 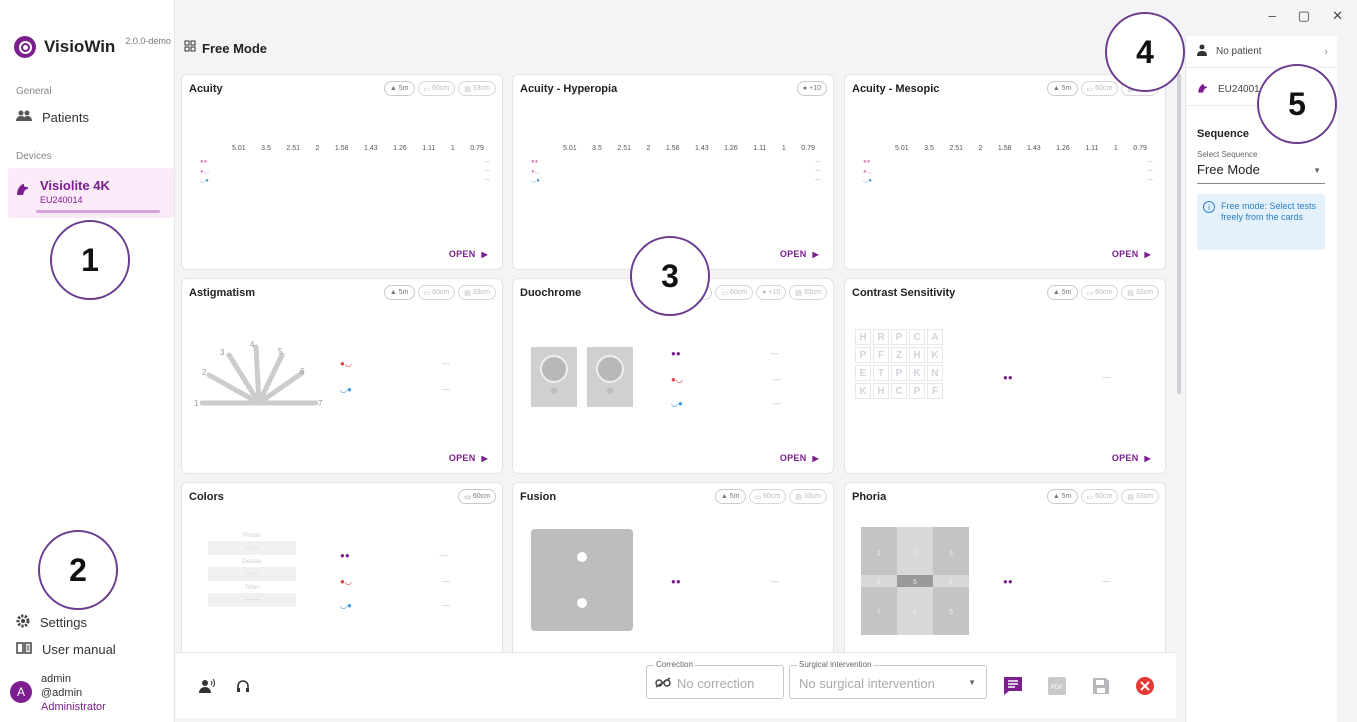 I want to click on restore-button: ▢, so click(x=1304, y=16).